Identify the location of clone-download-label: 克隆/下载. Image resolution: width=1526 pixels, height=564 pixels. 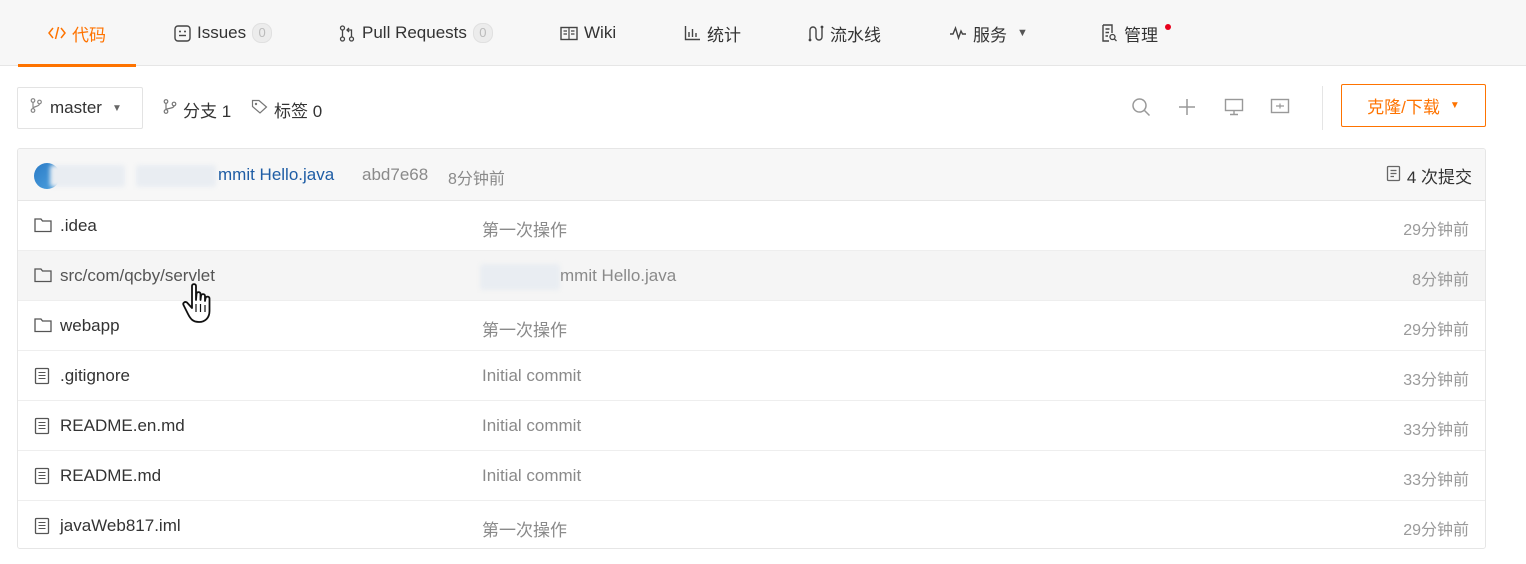
(1403, 107).